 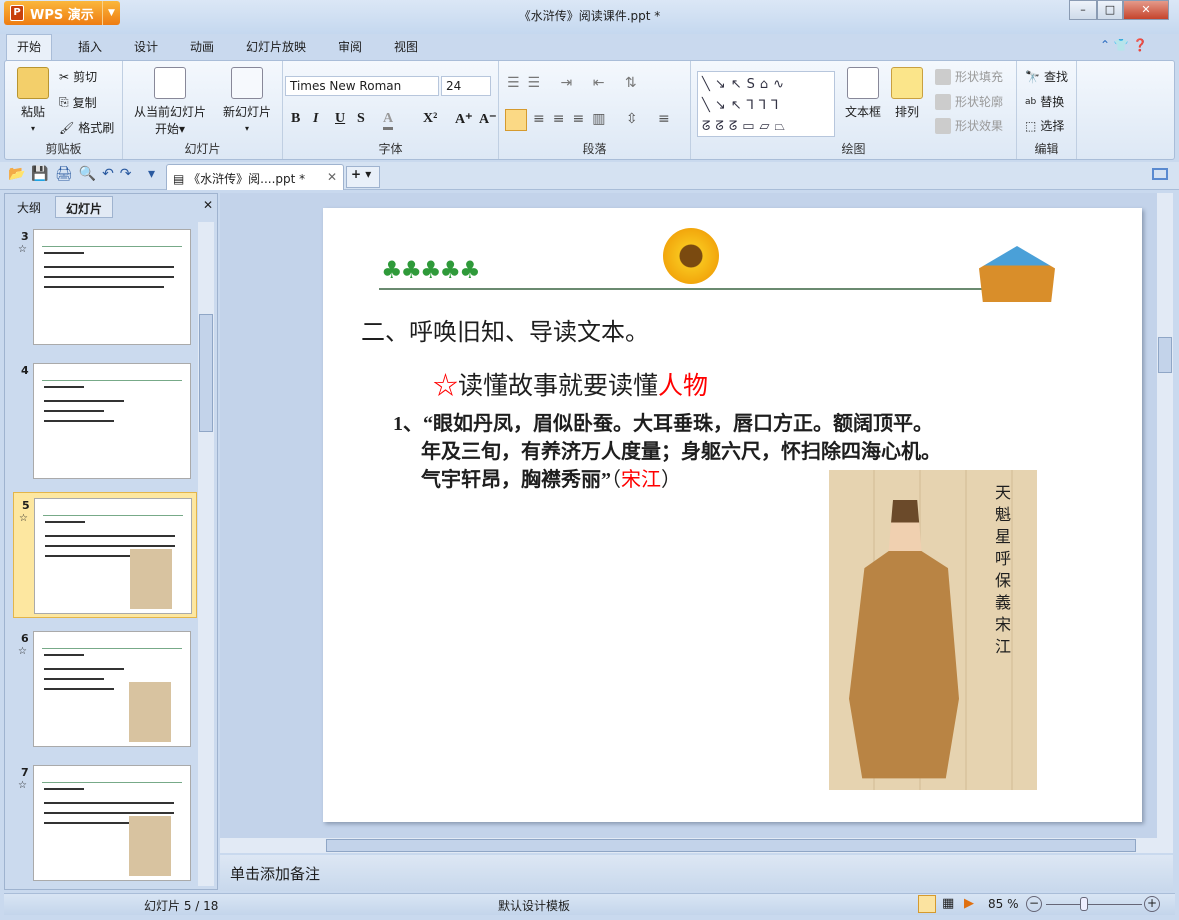 What do you see at coordinates (350, 46) in the screenshot?
I see `tab-review: 审阅` at bounding box center [350, 46].